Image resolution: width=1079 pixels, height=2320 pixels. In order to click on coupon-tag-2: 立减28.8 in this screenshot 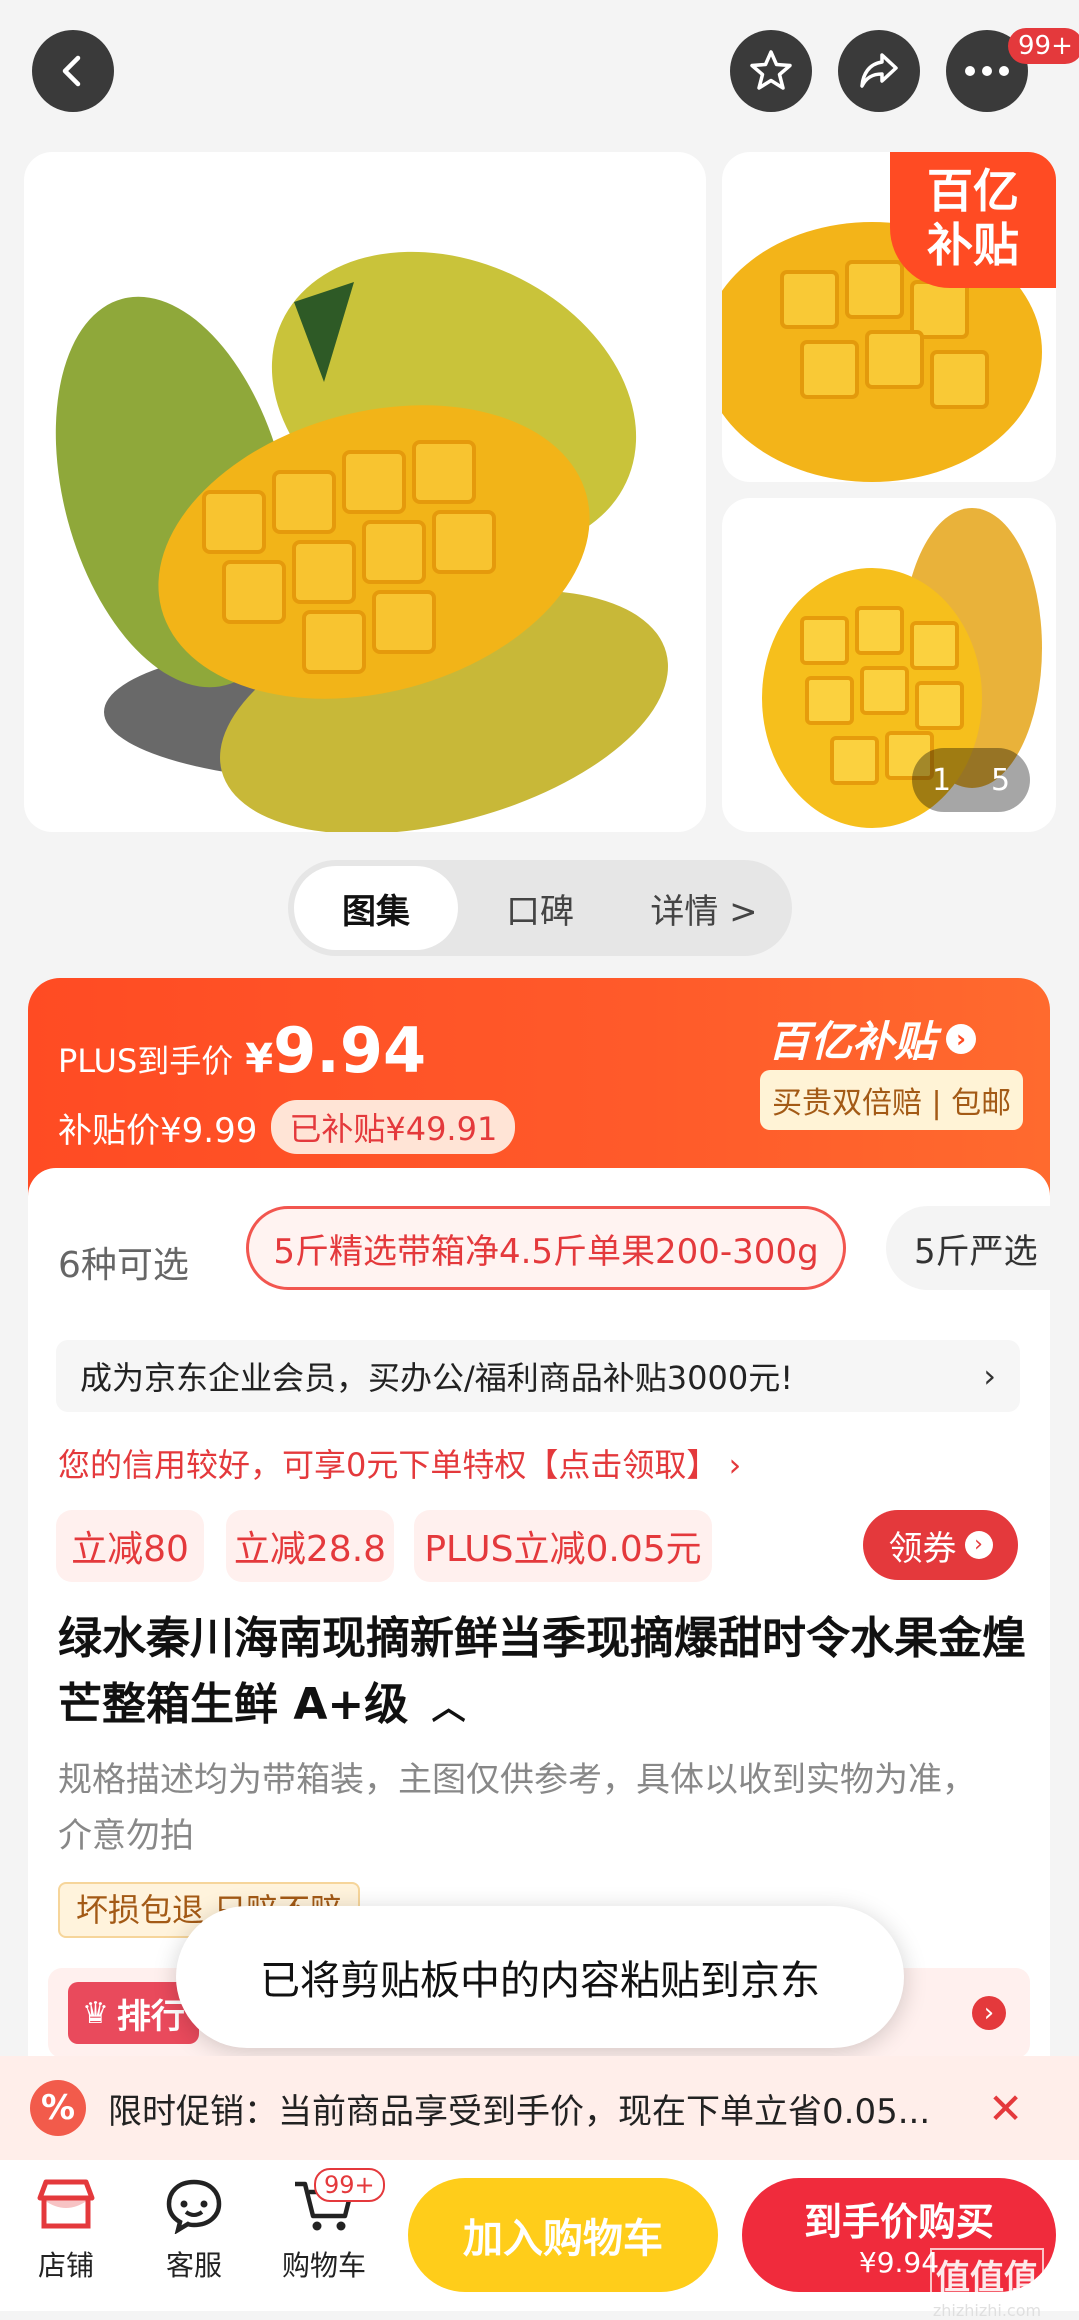, I will do `click(310, 1546)`.